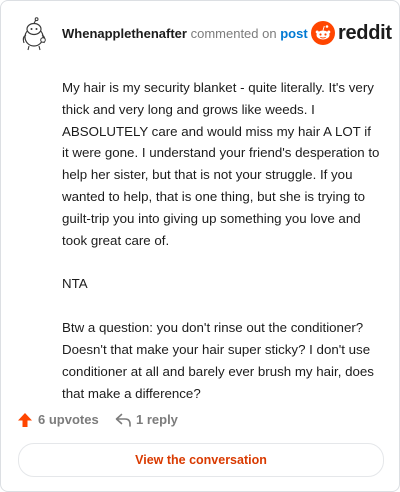 This screenshot has height=492, width=400. Describe the element at coordinates (293, 33) in the screenshot. I see `post-link: post` at that location.